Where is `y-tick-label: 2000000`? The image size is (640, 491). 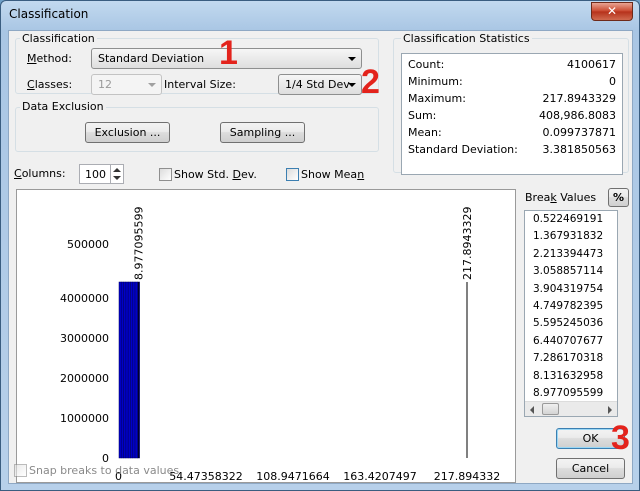
y-tick-label: 2000000 is located at coordinates (84, 378).